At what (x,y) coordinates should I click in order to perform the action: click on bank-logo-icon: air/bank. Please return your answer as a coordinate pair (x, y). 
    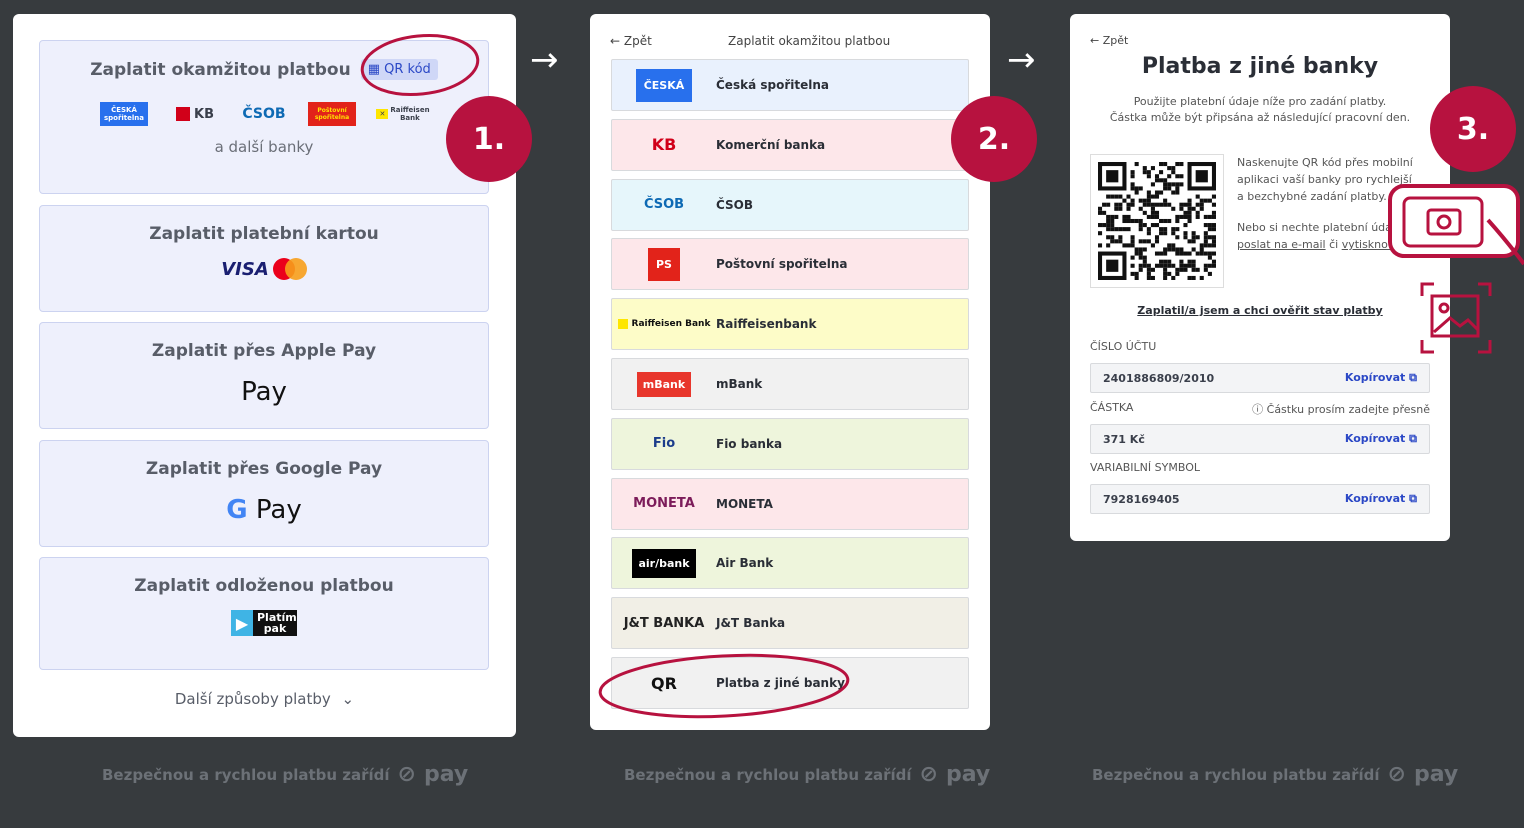
    Looking at the image, I should click on (664, 563).